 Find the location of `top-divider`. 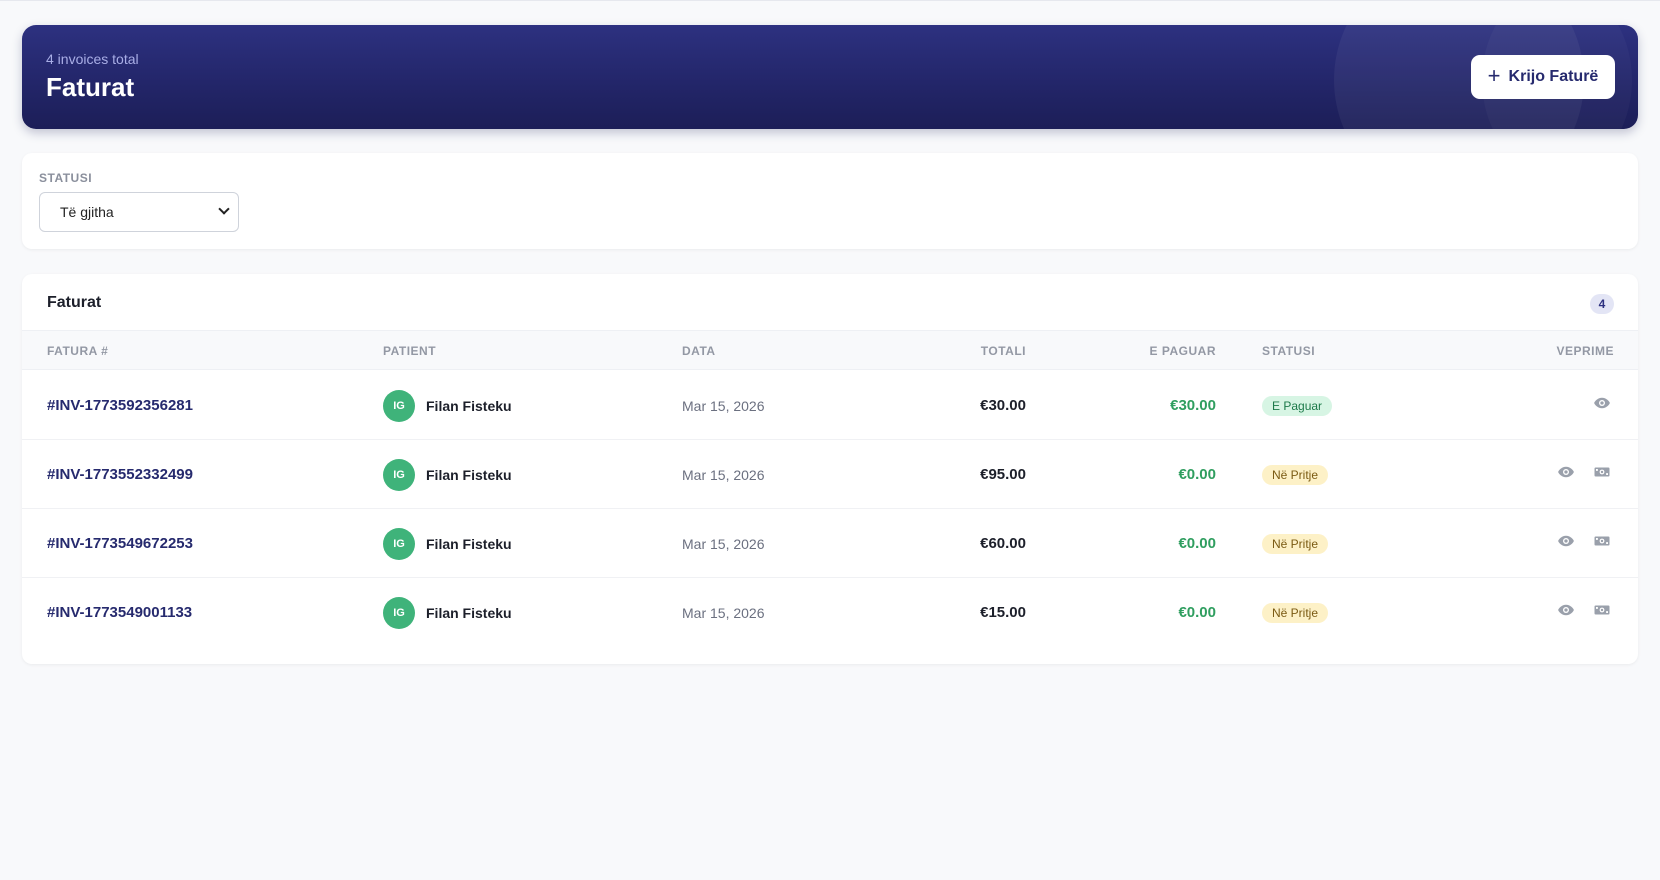

top-divider is located at coordinates (830, 0).